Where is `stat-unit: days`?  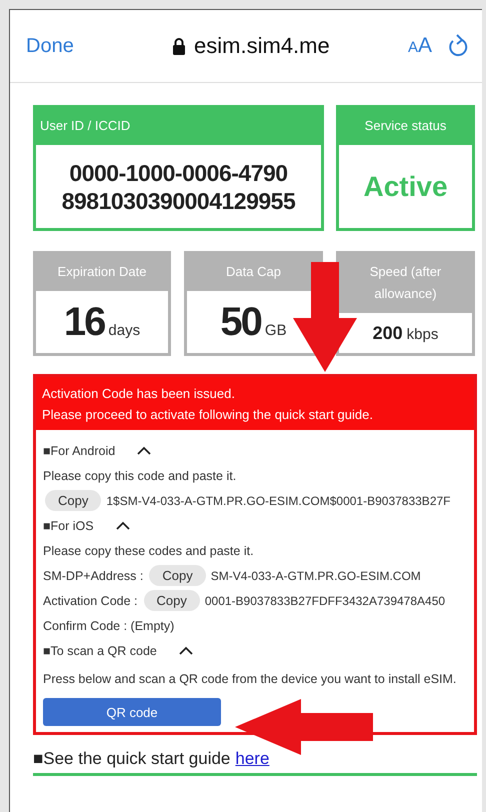 stat-unit: days is located at coordinates (124, 330).